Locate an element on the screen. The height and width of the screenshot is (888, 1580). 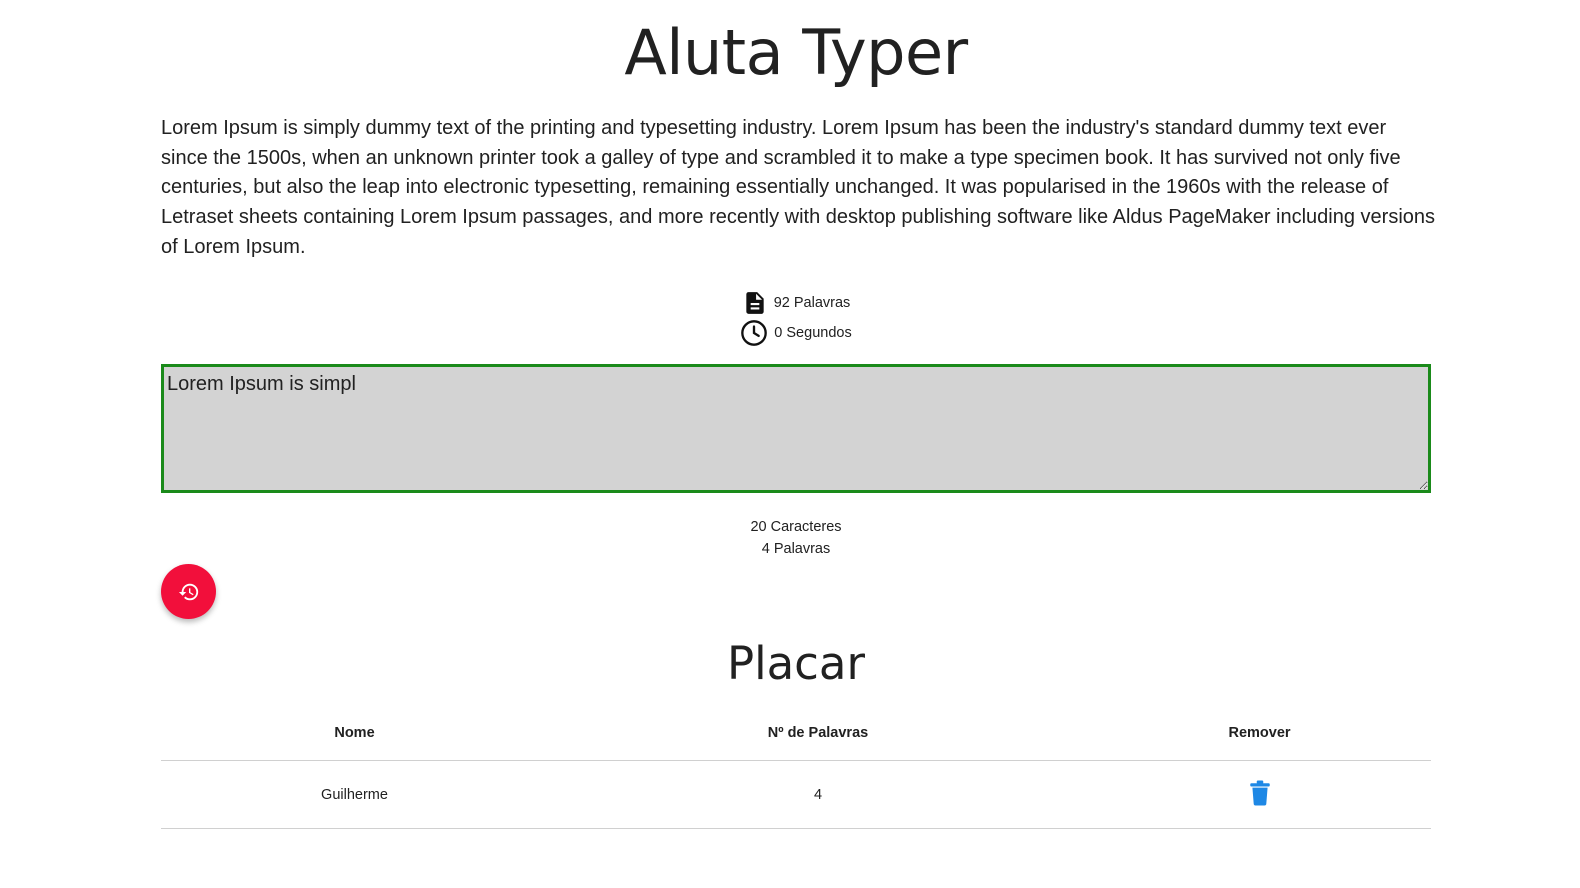
document-icon is located at coordinates (755, 302).